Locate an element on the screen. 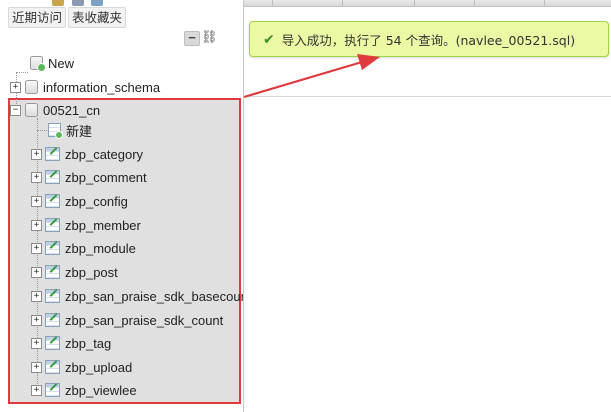 Image resolution: width=611 pixels, height=412 pixels. tree-item-table: + zbp_san_praise_sdk_count is located at coordinates (127, 320).